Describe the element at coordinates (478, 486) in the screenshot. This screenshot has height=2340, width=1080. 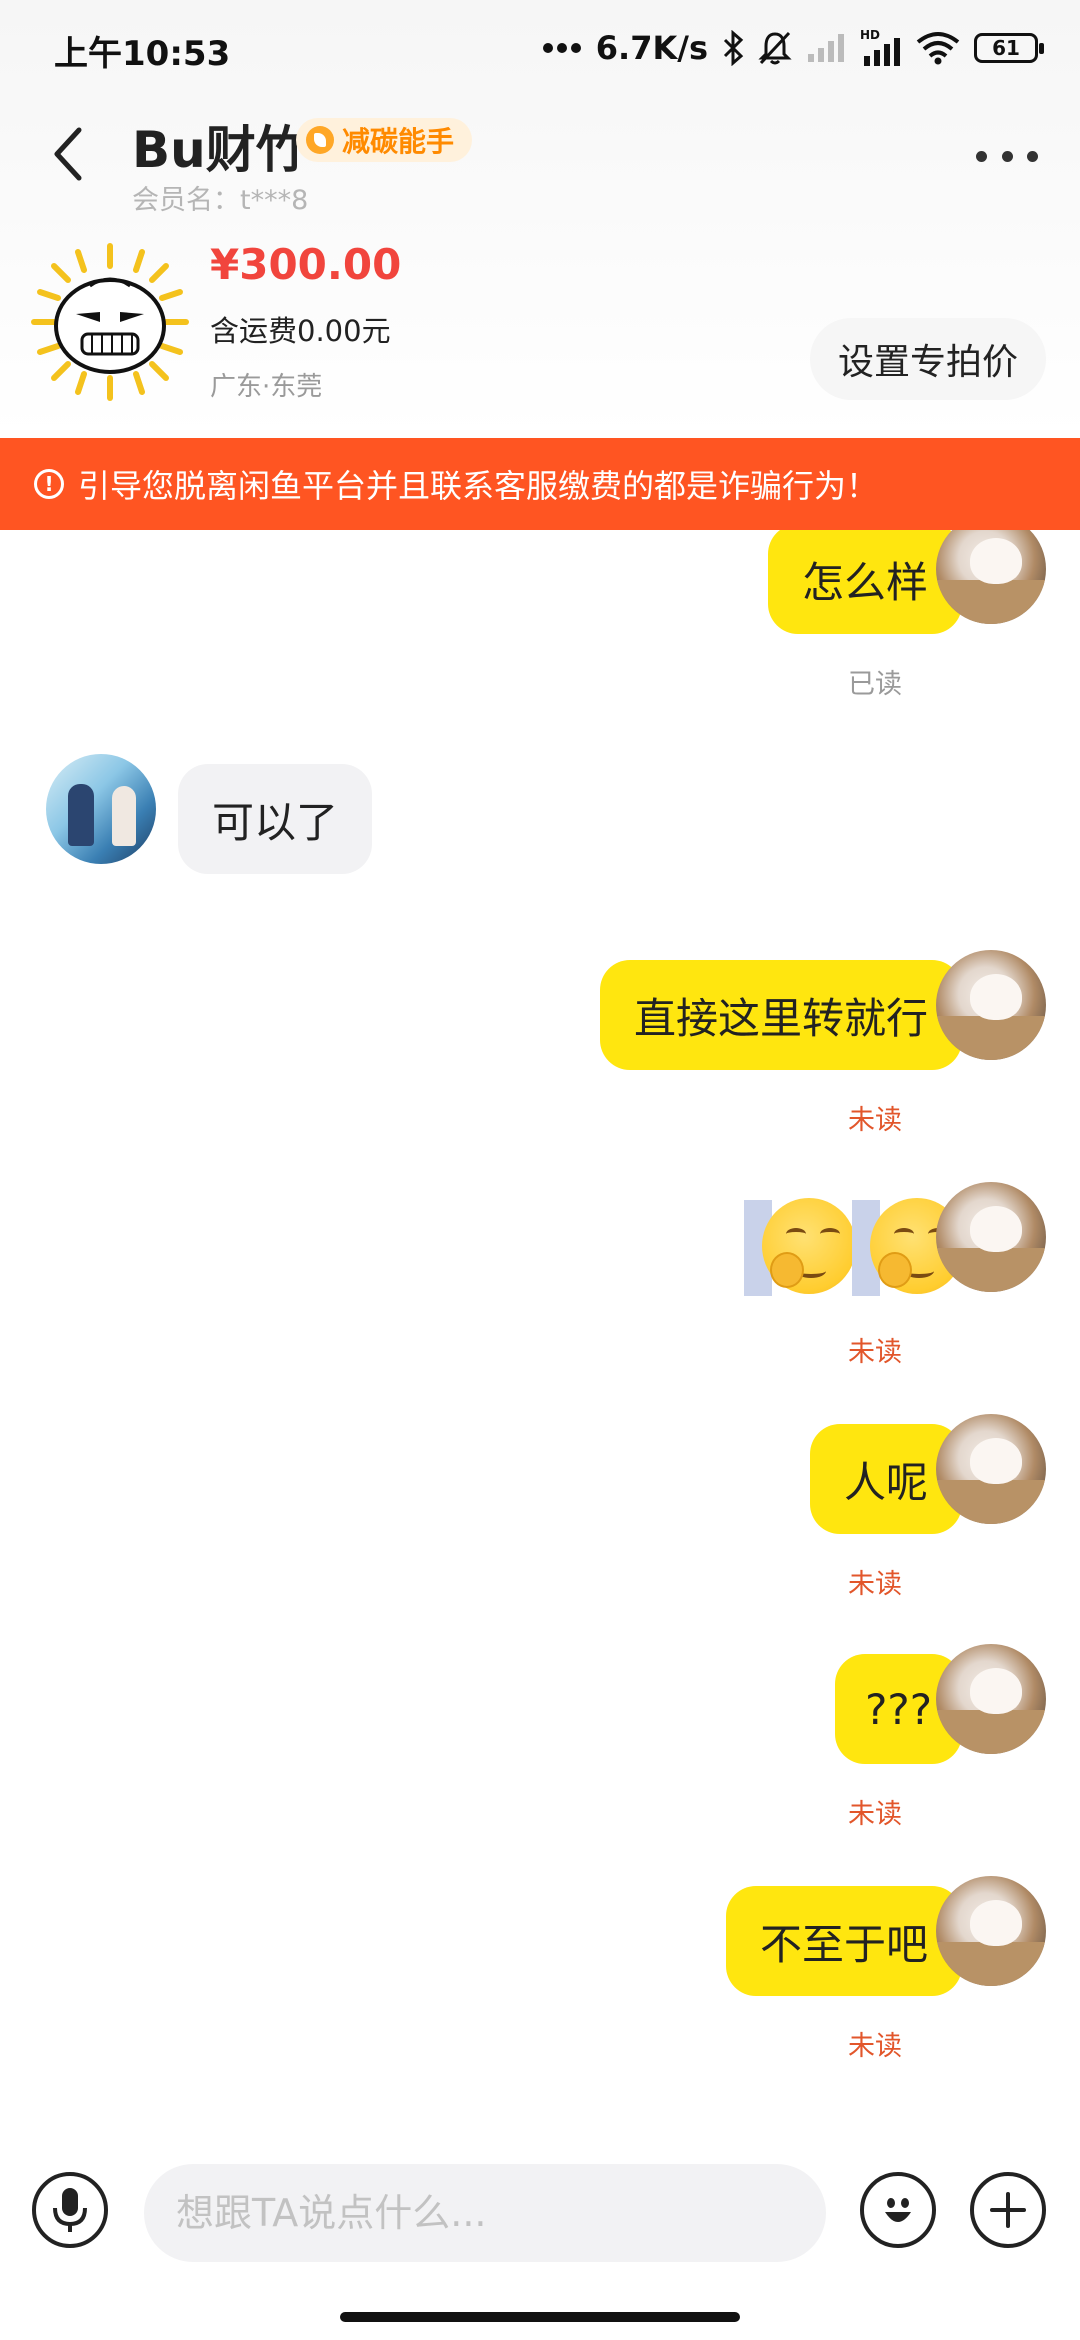
I see `warning-text: 引导您脱离闲鱼平台并且联系客服缴费的都是诈骗行为！` at that location.